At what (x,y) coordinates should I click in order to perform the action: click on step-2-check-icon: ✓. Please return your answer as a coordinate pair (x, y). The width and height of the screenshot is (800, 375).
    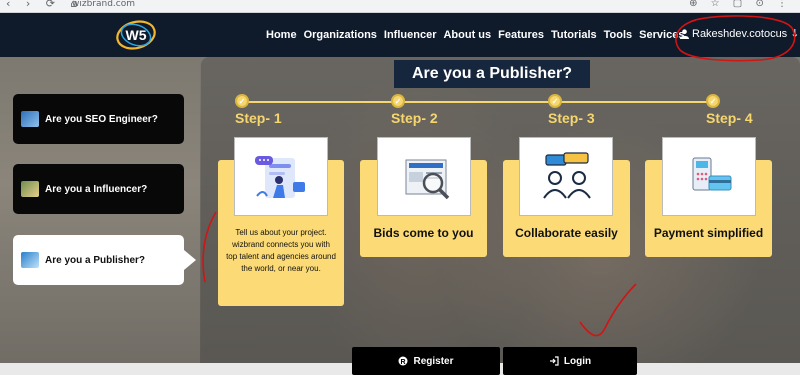
    Looking at the image, I should click on (398, 101).